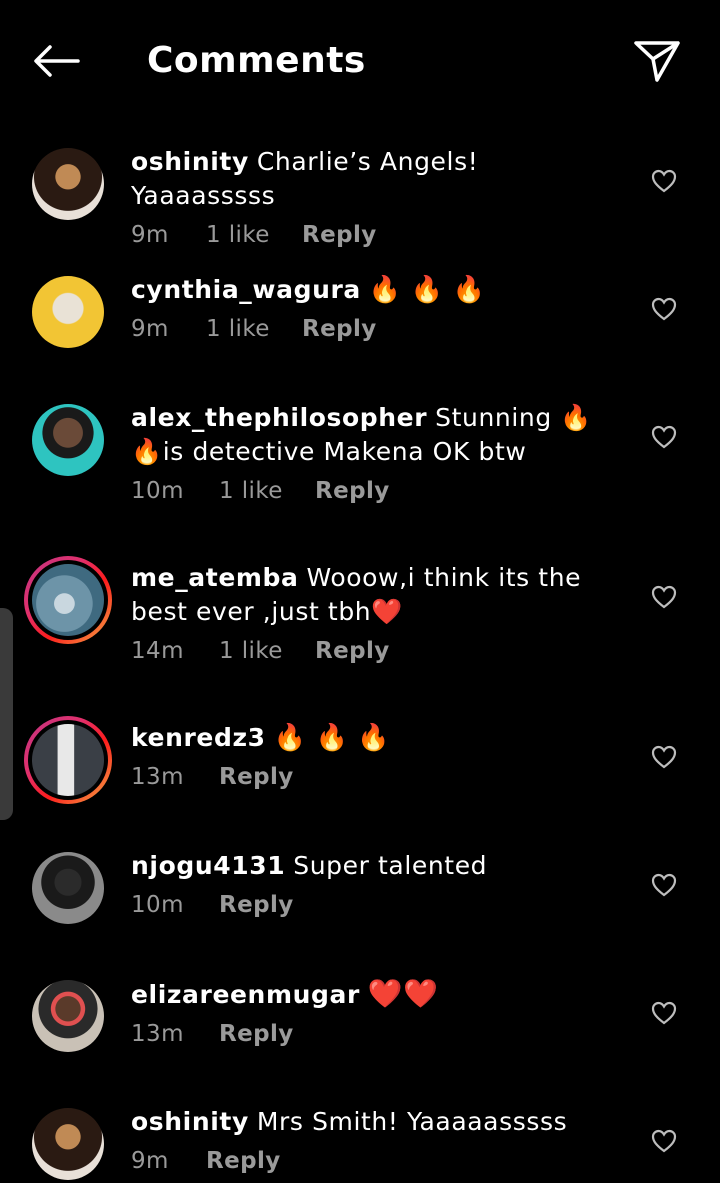 Image resolution: width=720 pixels, height=1183 pixels. I want to click on comment-text: elizareenmugar ❤️❤️, so click(376, 994).